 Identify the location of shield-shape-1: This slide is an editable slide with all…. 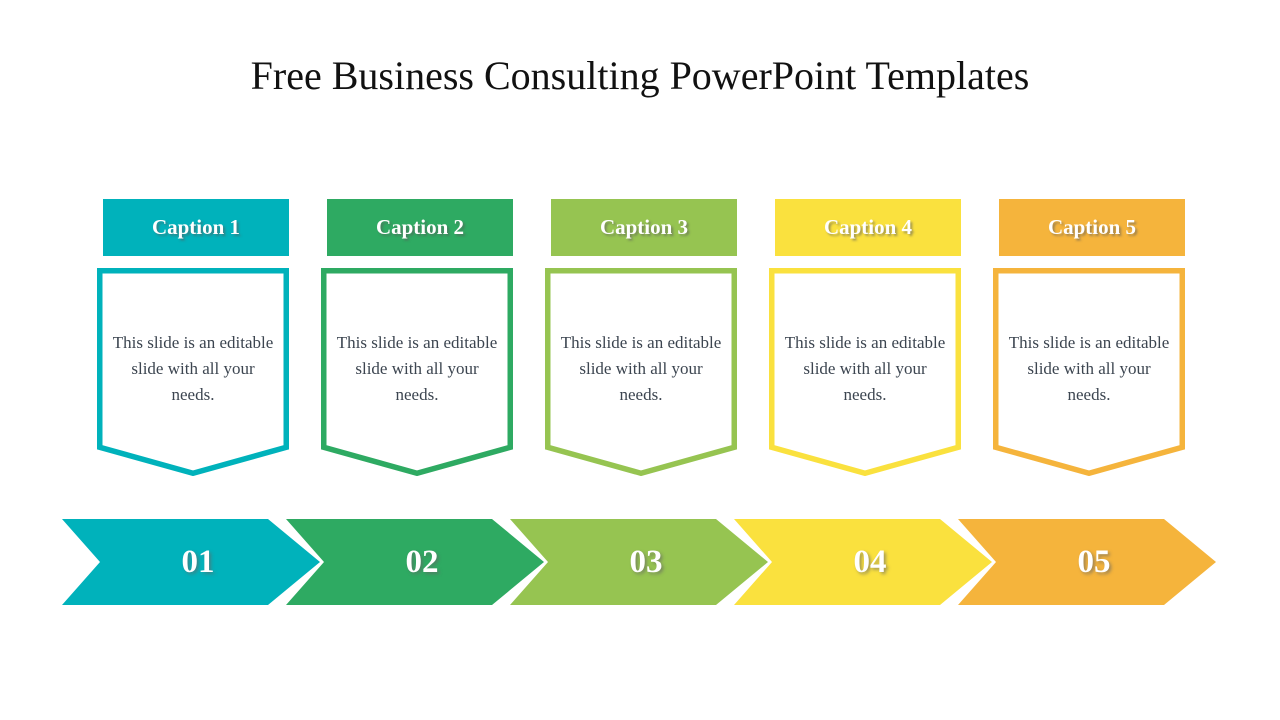
(193, 372).